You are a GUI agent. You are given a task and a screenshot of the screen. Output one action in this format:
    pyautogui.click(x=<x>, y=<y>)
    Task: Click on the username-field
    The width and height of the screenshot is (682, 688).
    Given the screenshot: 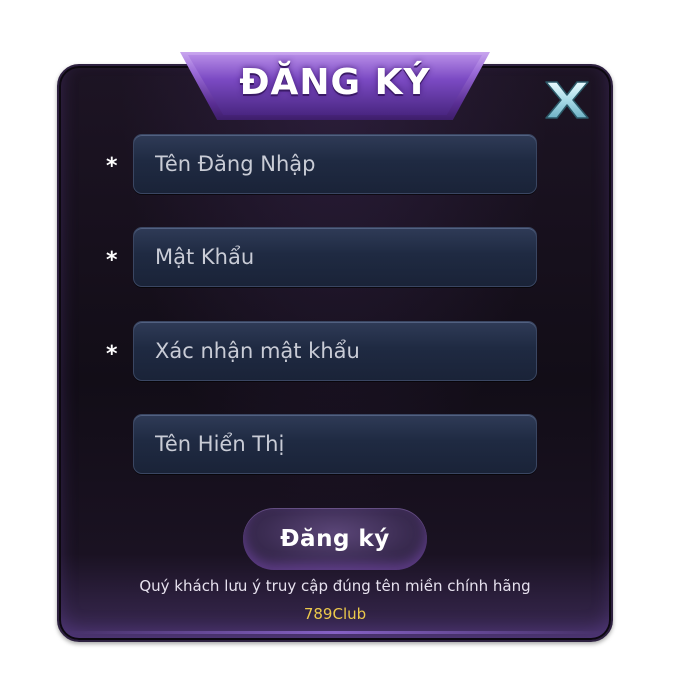 What is the action you would take?
    pyautogui.click(x=335, y=164)
    